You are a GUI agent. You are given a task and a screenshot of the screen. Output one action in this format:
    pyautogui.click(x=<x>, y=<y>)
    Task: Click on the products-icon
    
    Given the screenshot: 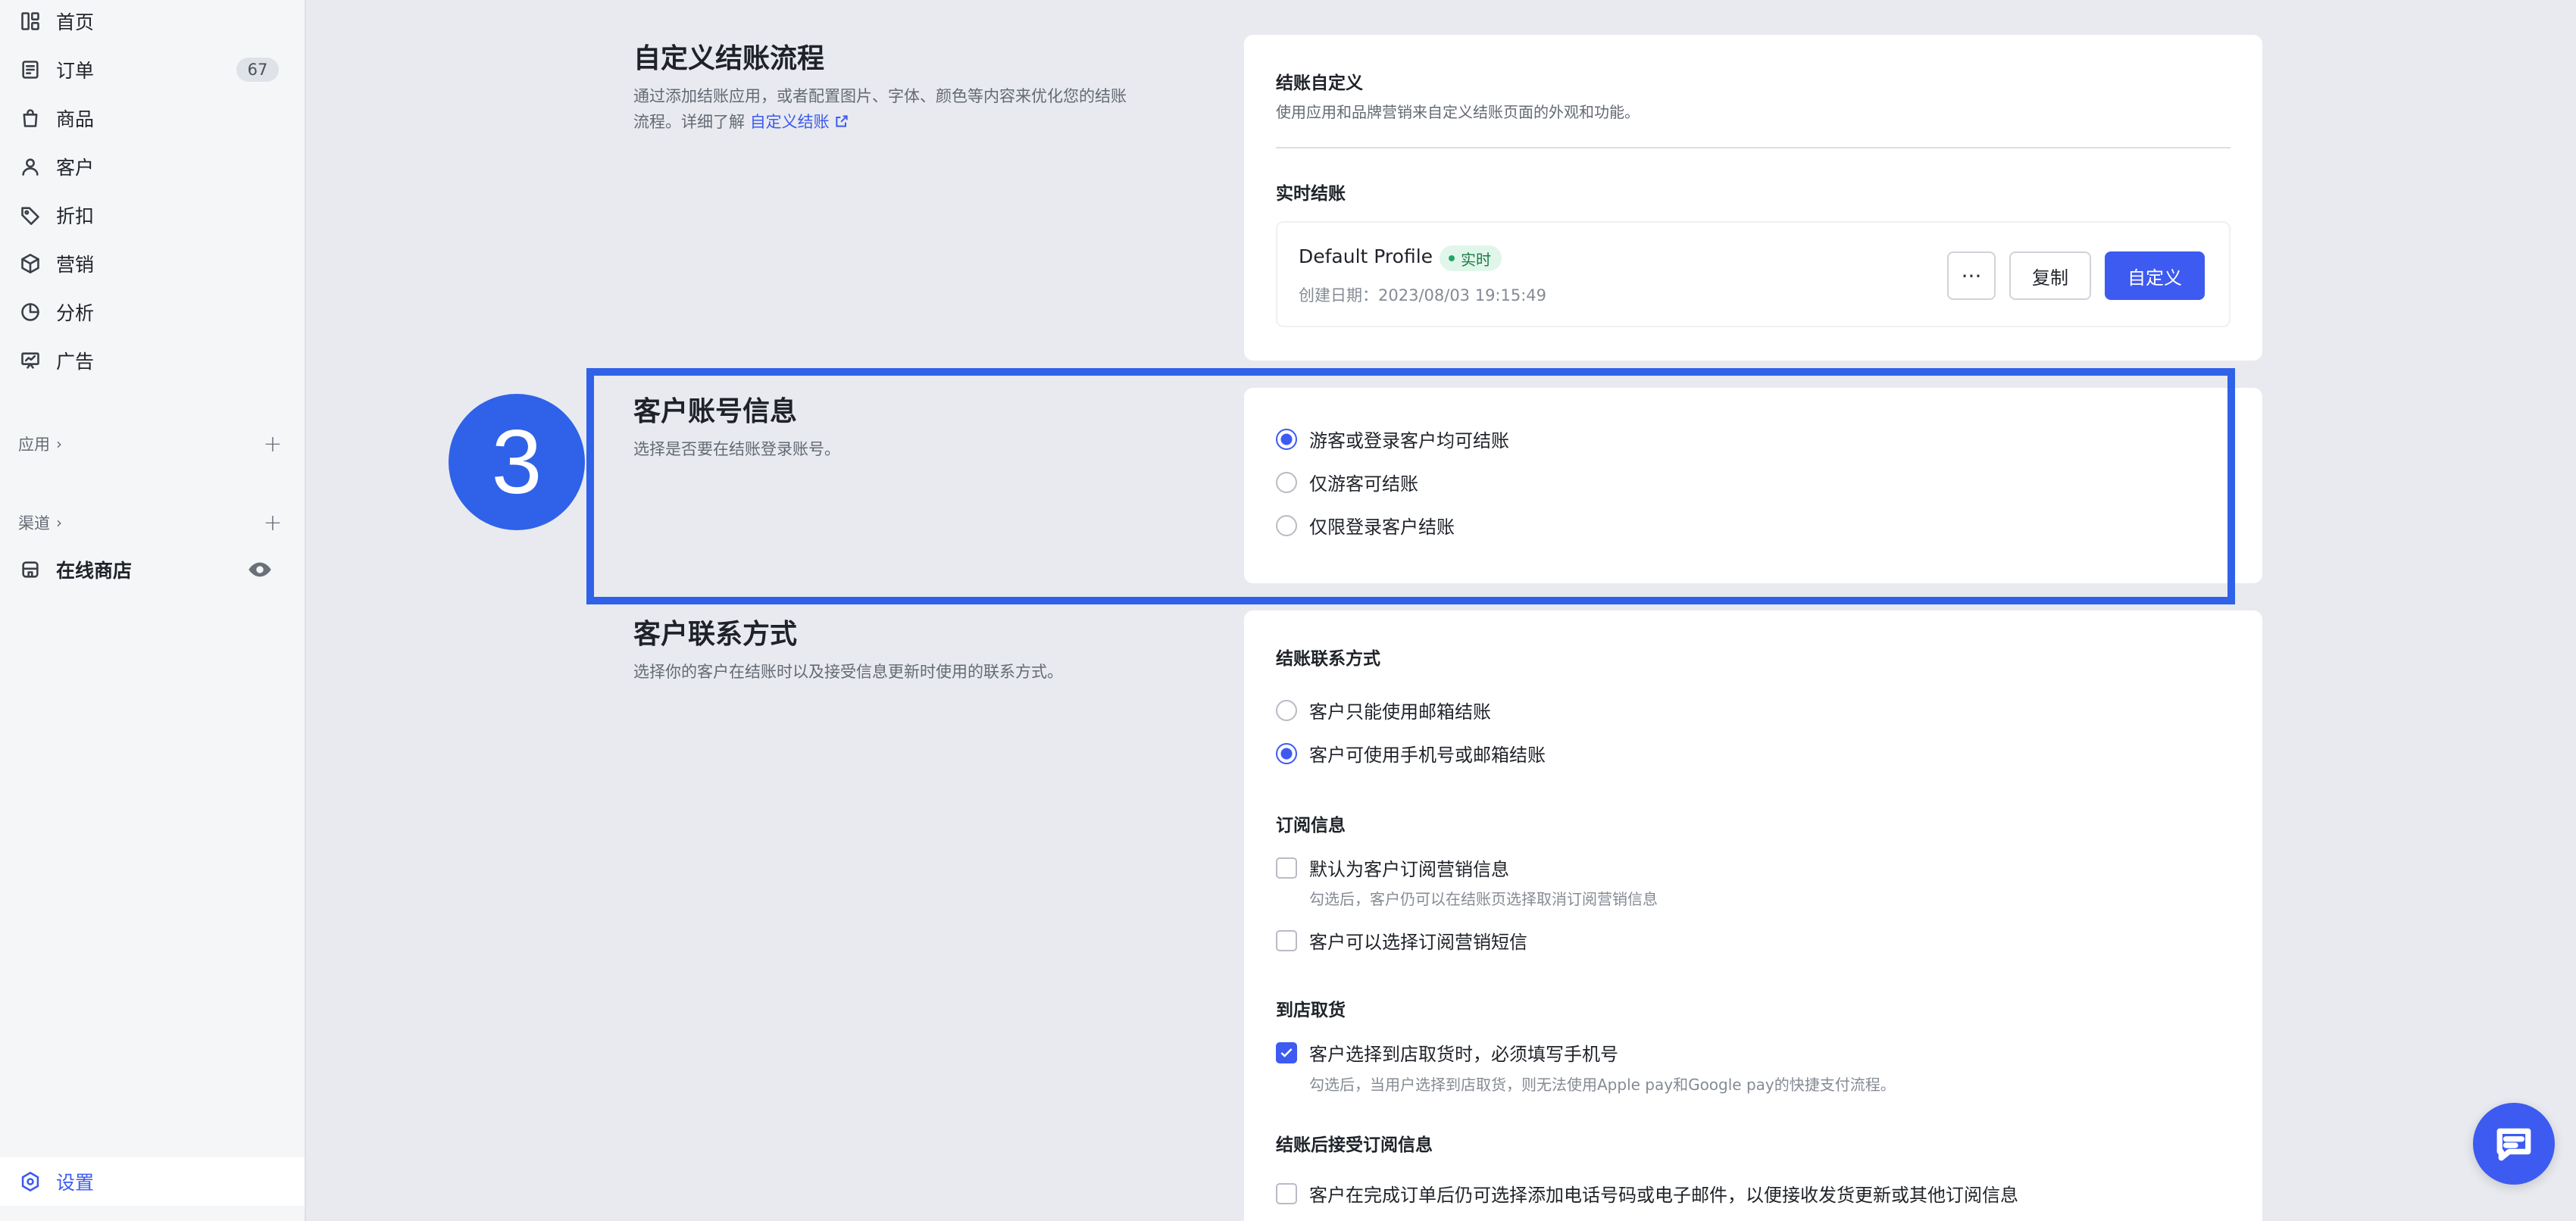 What is the action you would take?
    pyautogui.click(x=30, y=118)
    